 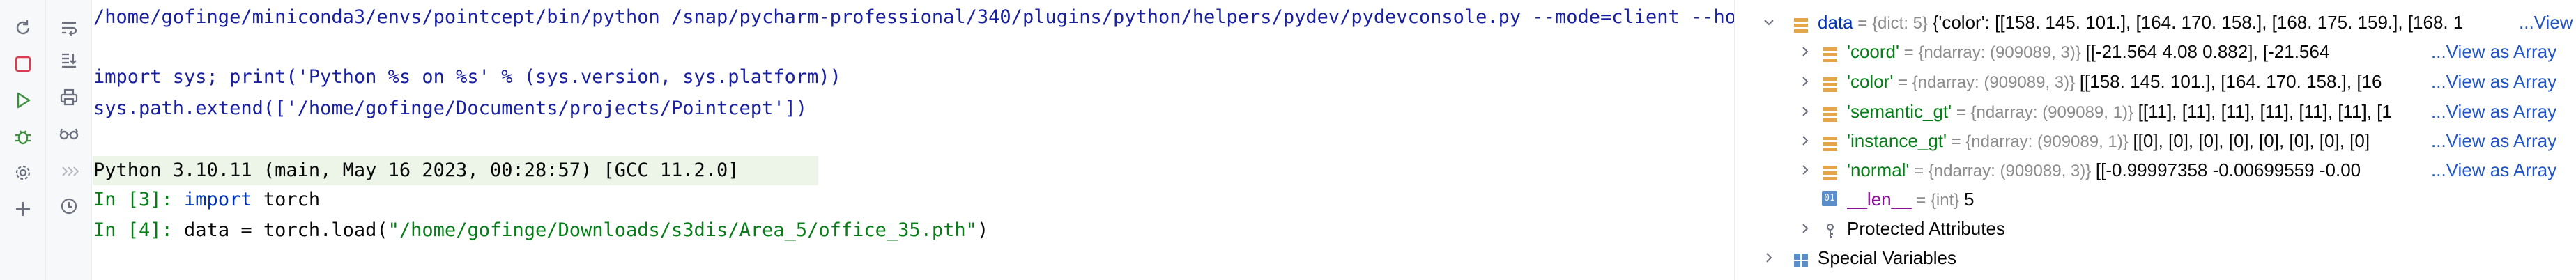 I want to click on view-link: ...View, so click(x=2544, y=23).